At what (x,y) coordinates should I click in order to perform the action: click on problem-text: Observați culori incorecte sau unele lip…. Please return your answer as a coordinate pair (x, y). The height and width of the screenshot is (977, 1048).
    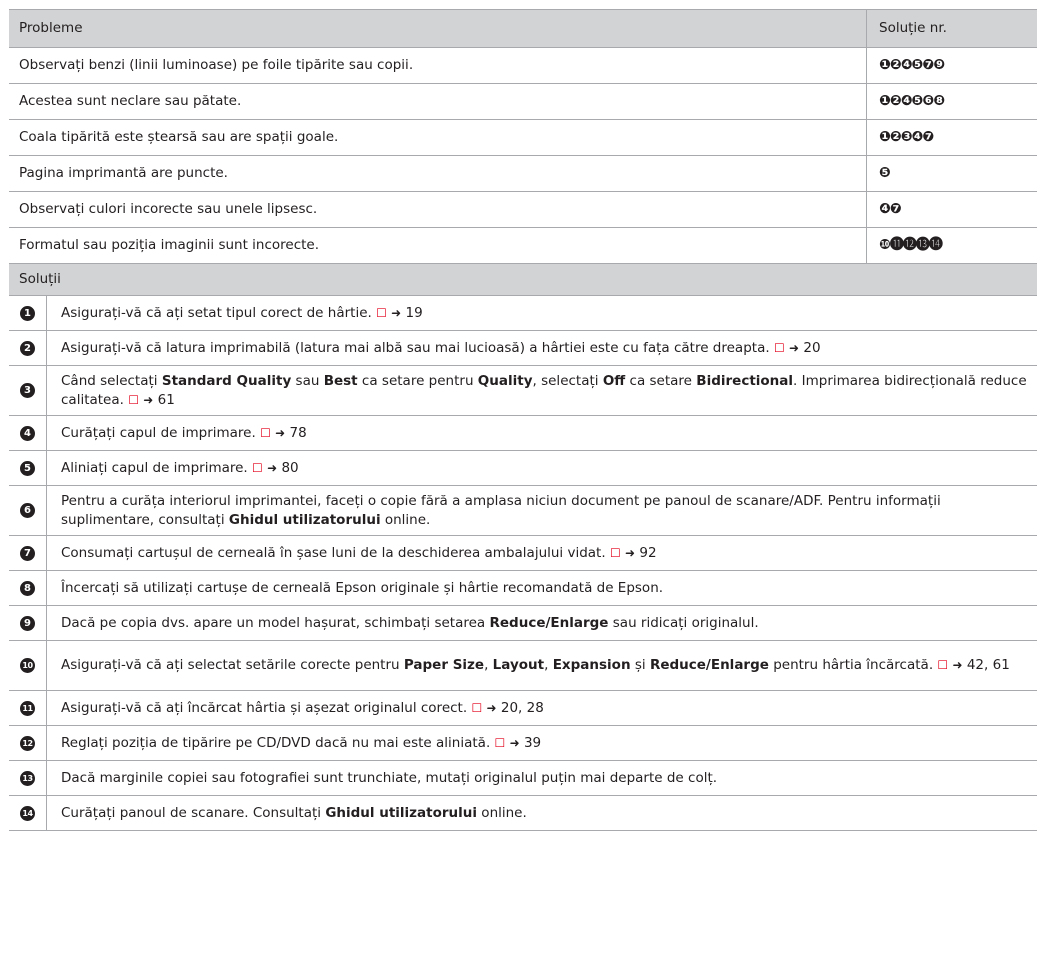
    Looking at the image, I should click on (168, 209).